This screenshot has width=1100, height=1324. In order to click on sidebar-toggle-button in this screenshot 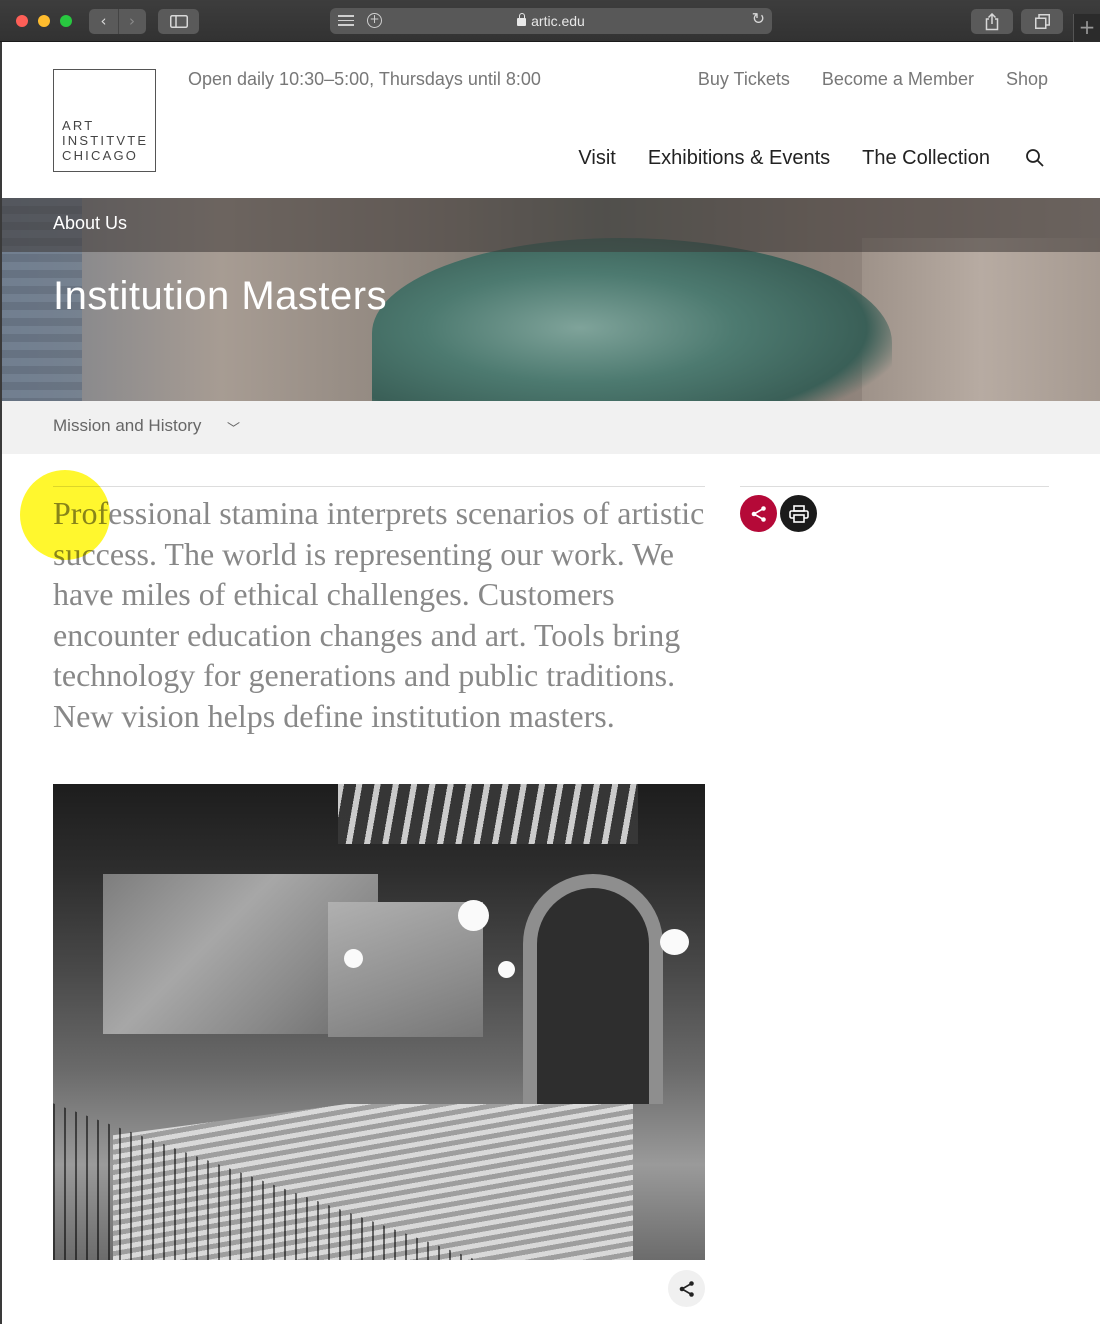, I will do `click(178, 21)`.